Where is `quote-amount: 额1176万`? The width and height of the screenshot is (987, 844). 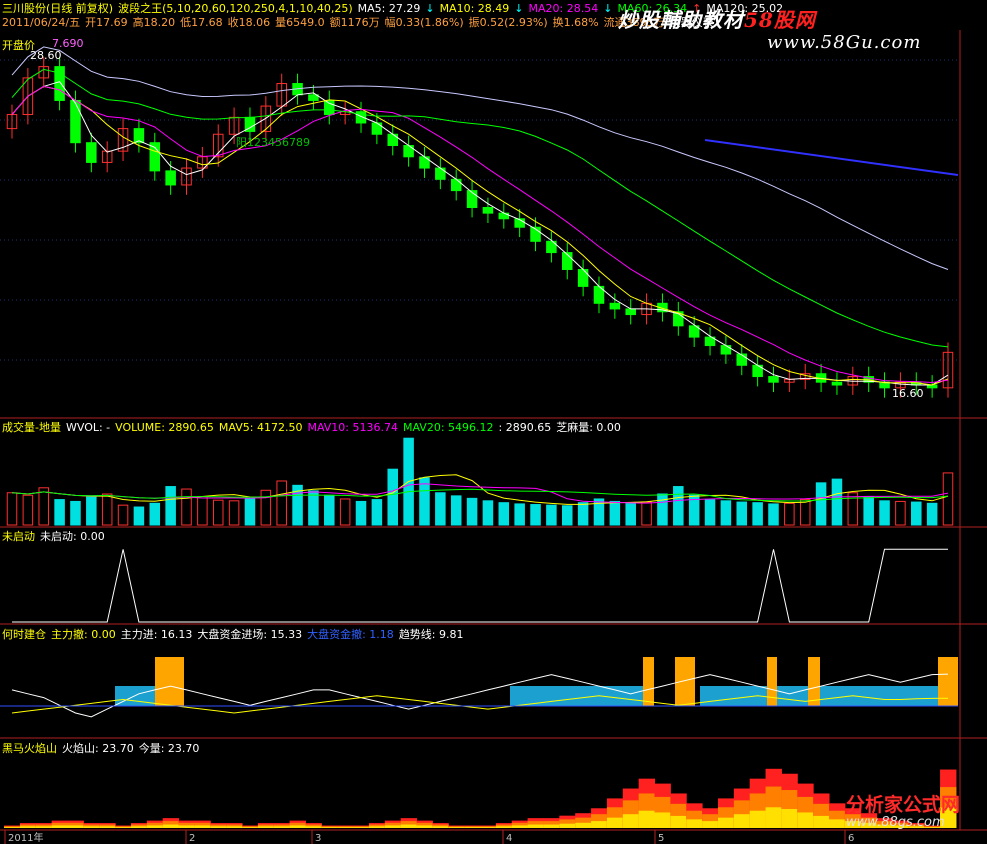 quote-amount: 额1176万 is located at coordinates (354, 22).